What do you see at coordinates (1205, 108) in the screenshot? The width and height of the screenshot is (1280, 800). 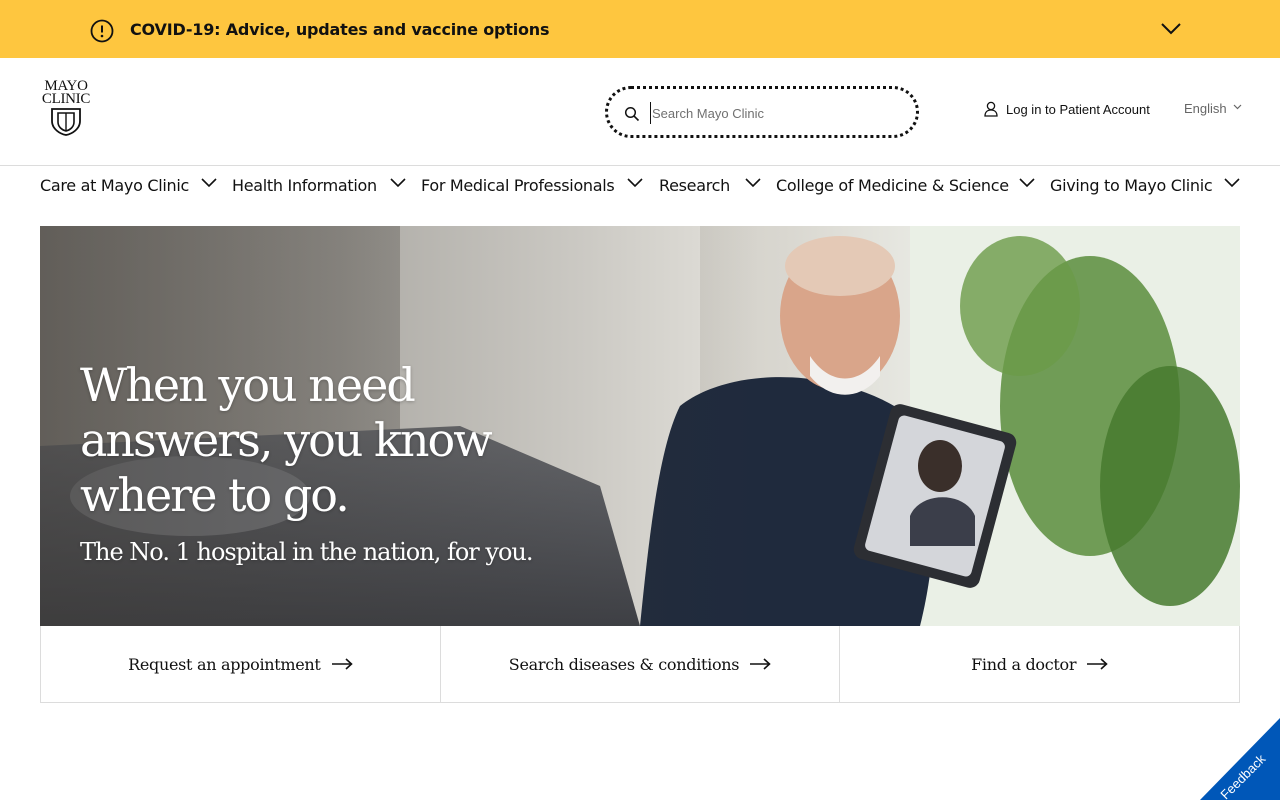 I see `language-label: English` at bounding box center [1205, 108].